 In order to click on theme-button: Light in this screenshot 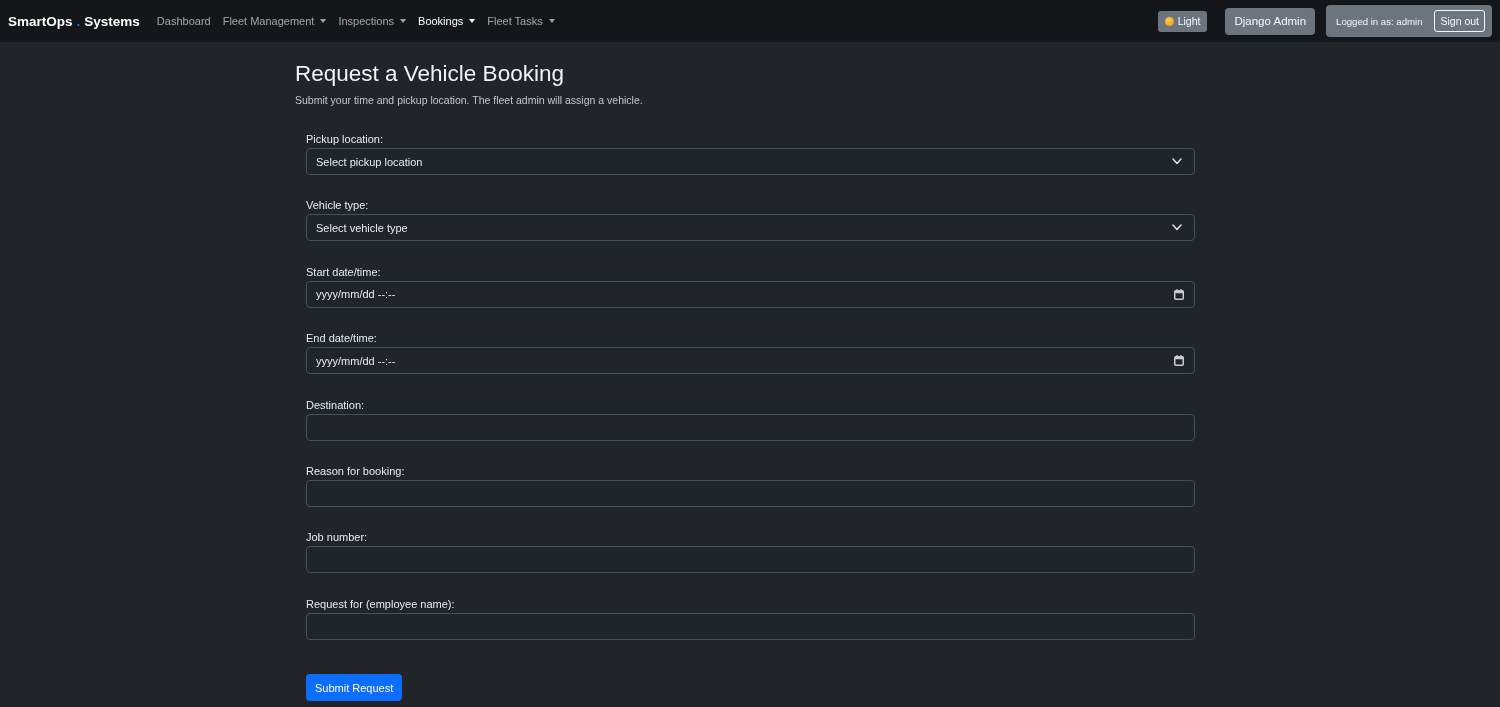, I will do `click(1182, 21)`.